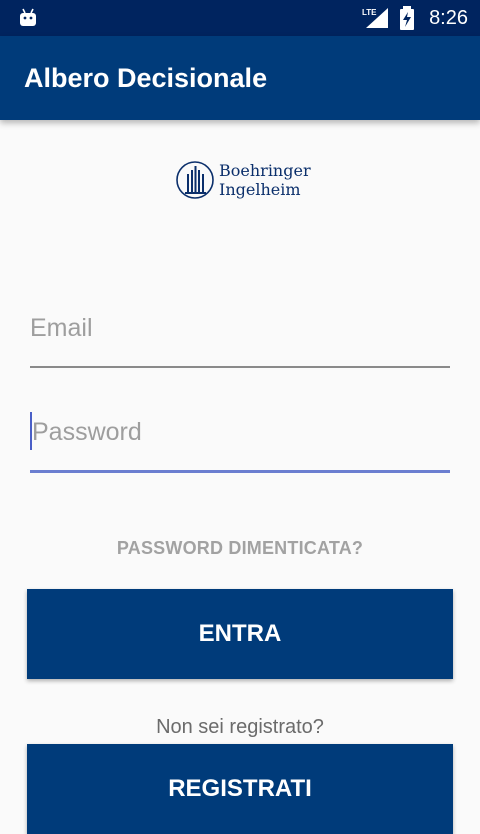  What do you see at coordinates (448, 18) in the screenshot?
I see `status-clock: 8:26` at bounding box center [448, 18].